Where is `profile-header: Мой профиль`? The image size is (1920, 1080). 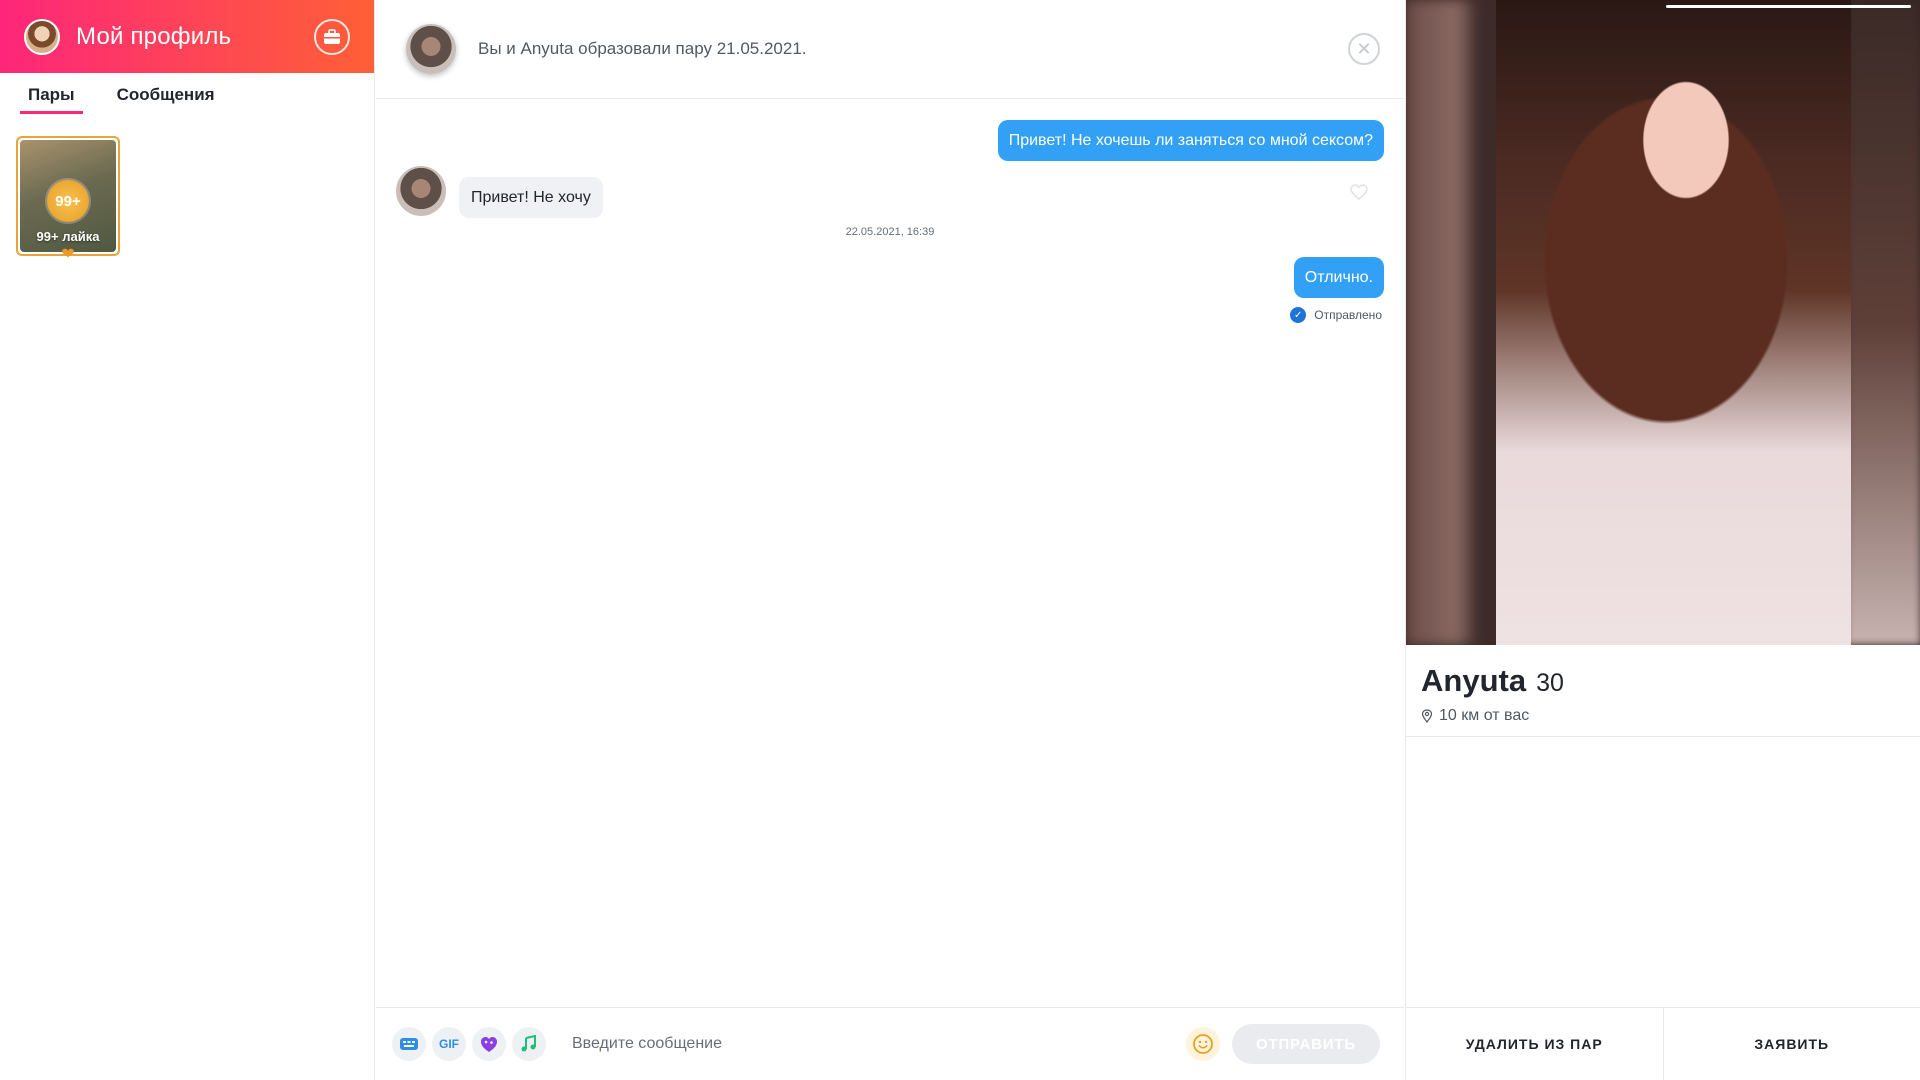 profile-header: Мой профиль is located at coordinates (187, 36).